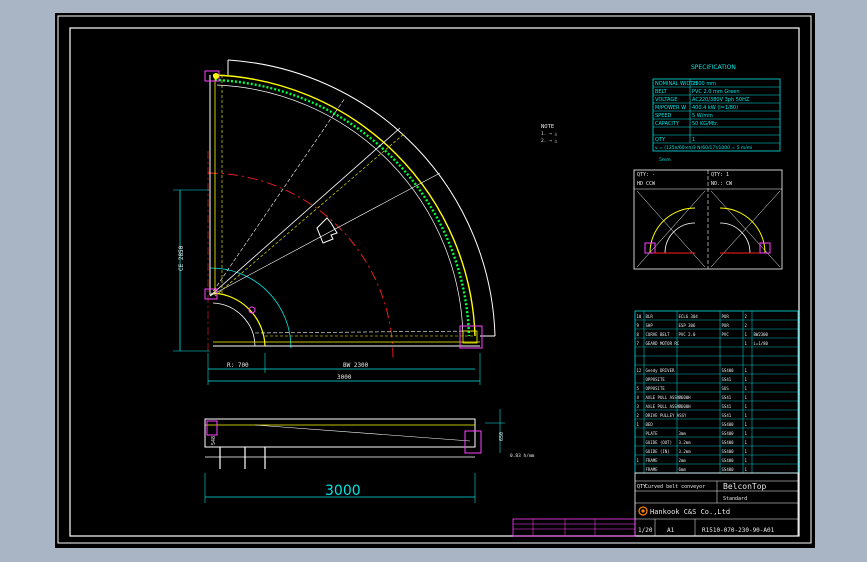 The image size is (867, 562). Describe the element at coordinates (683, 469) in the screenshot. I see `bom-cell-r17-c2: 6mm` at that location.